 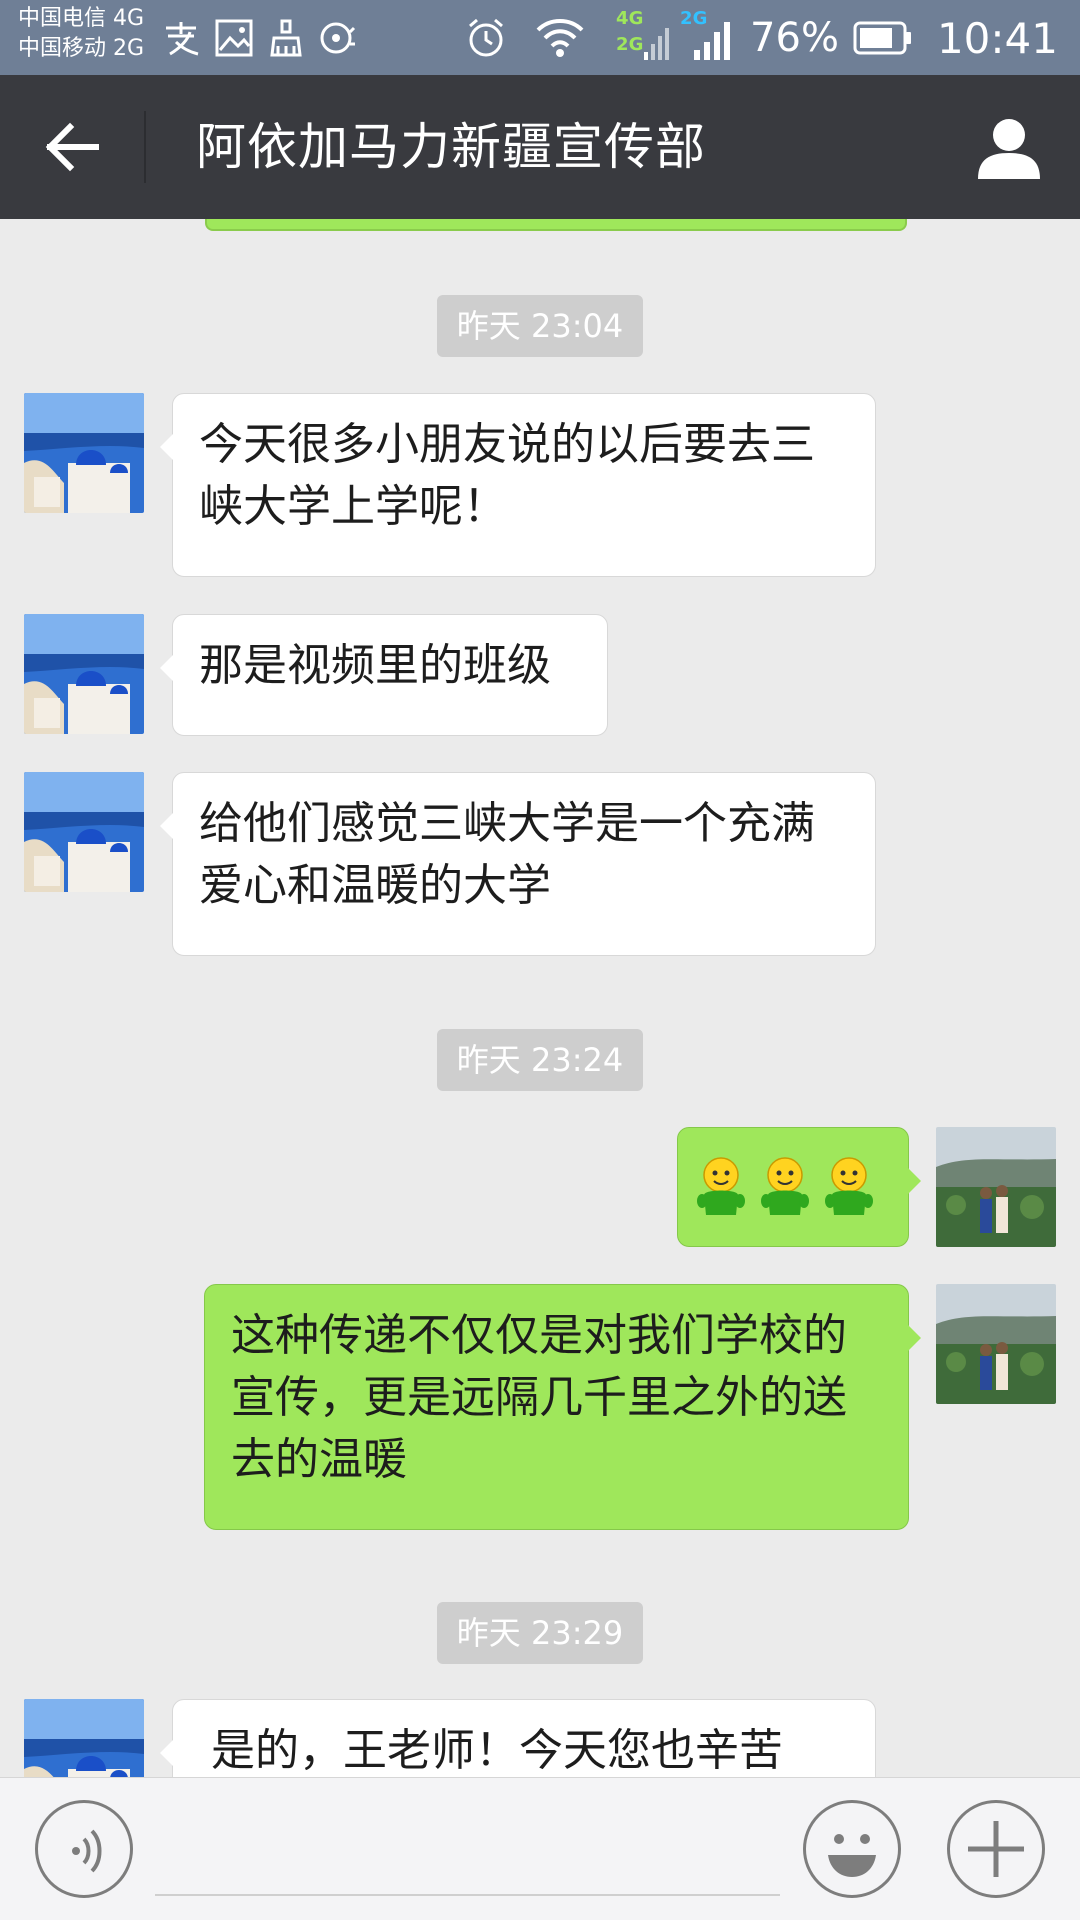 I want to click on image-icon, so click(x=234, y=38).